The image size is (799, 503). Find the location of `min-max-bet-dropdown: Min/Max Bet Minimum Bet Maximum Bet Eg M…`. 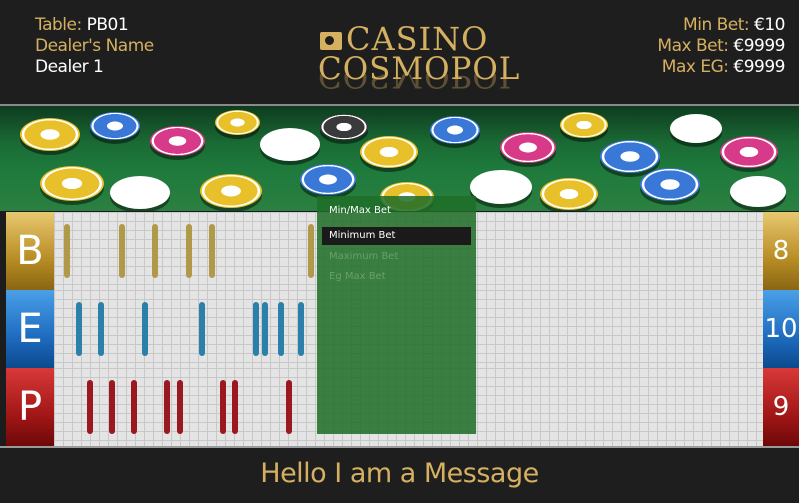

min-max-bet-dropdown: Min/Max Bet Minimum Bet Maximum Bet Eg M… is located at coordinates (396, 315).